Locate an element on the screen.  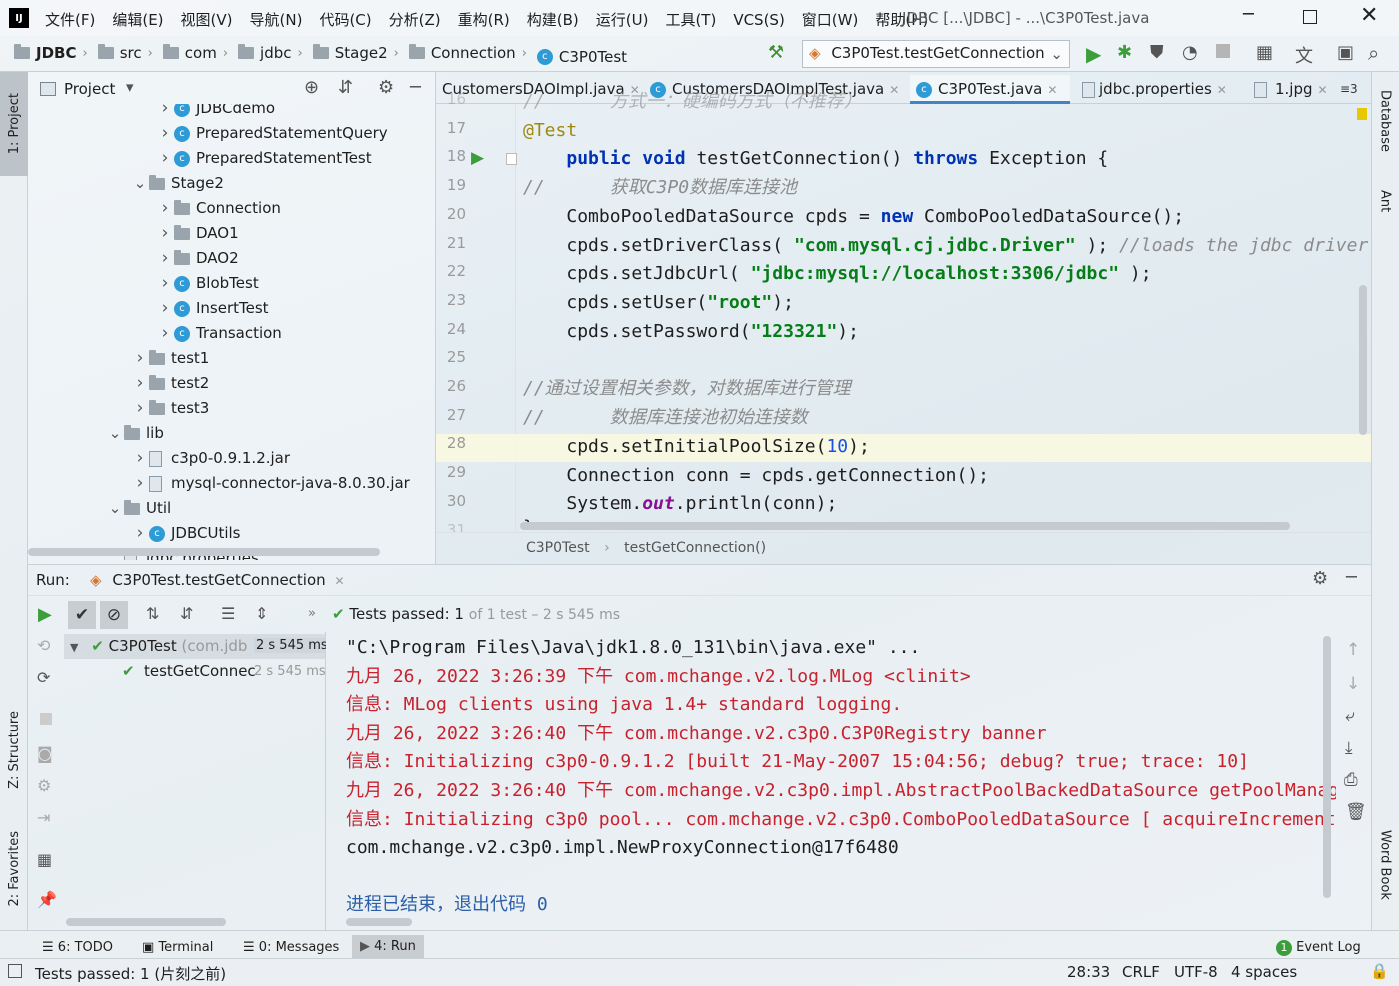
project-tree-item: › c PreparedStatementQuery is located at coordinates (272, 133).